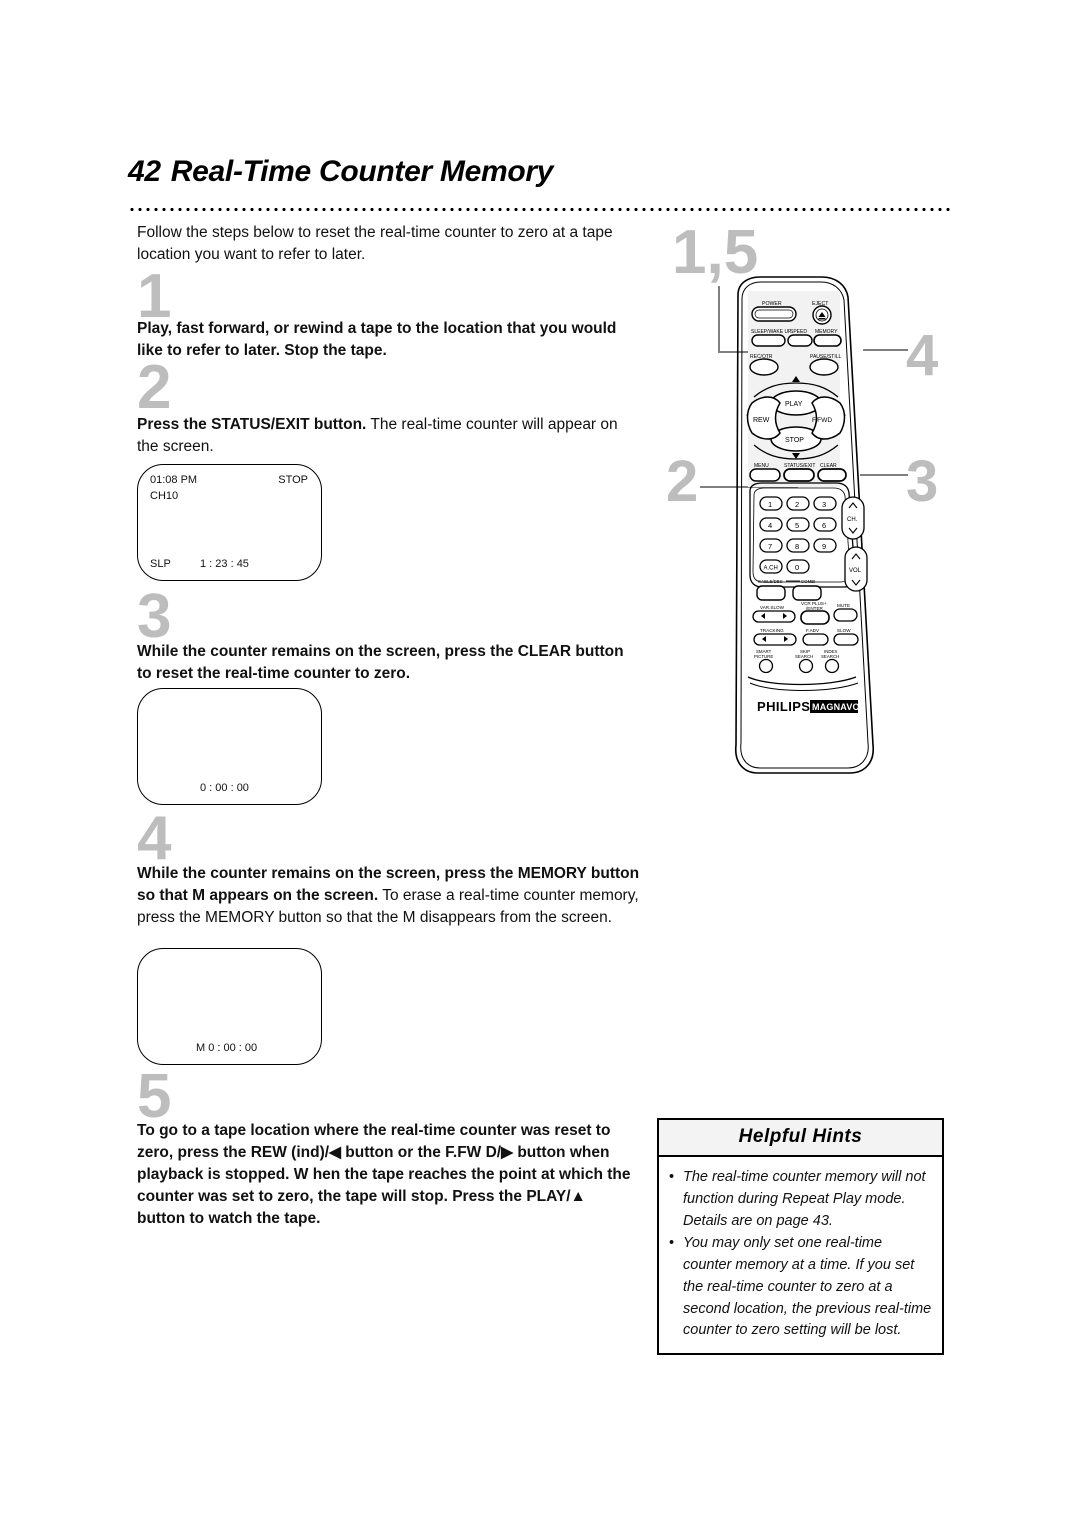 This screenshot has height=1528, width=1080. I want to click on remote-keypad: 1 2 3 4 5 6 7 8 9 A.CH 0, so click(798, 535).